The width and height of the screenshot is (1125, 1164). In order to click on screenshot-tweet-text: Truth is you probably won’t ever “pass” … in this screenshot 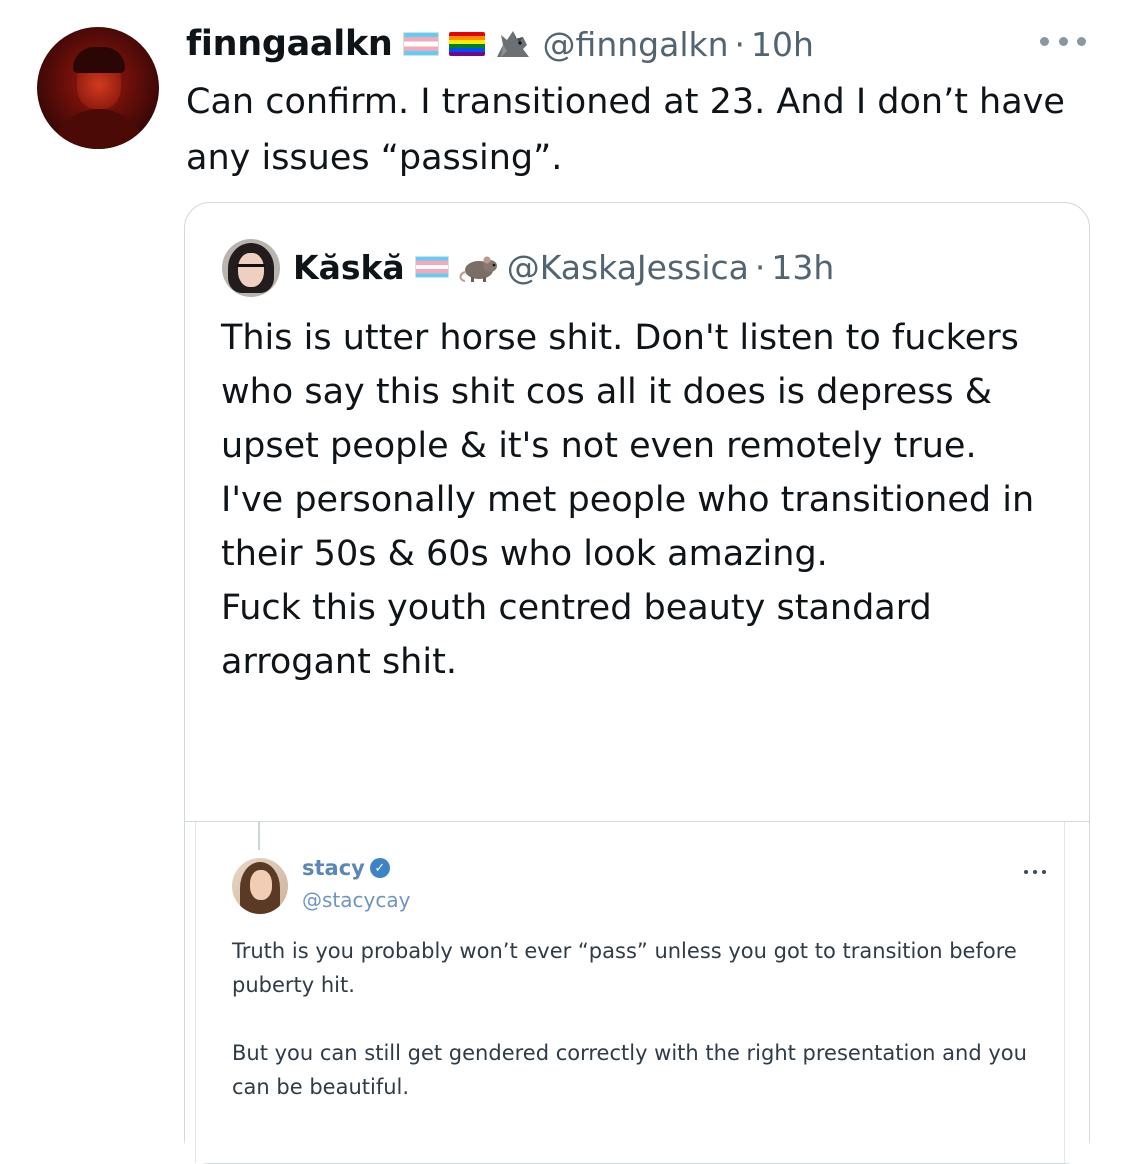, I will do `click(629, 1019)`.